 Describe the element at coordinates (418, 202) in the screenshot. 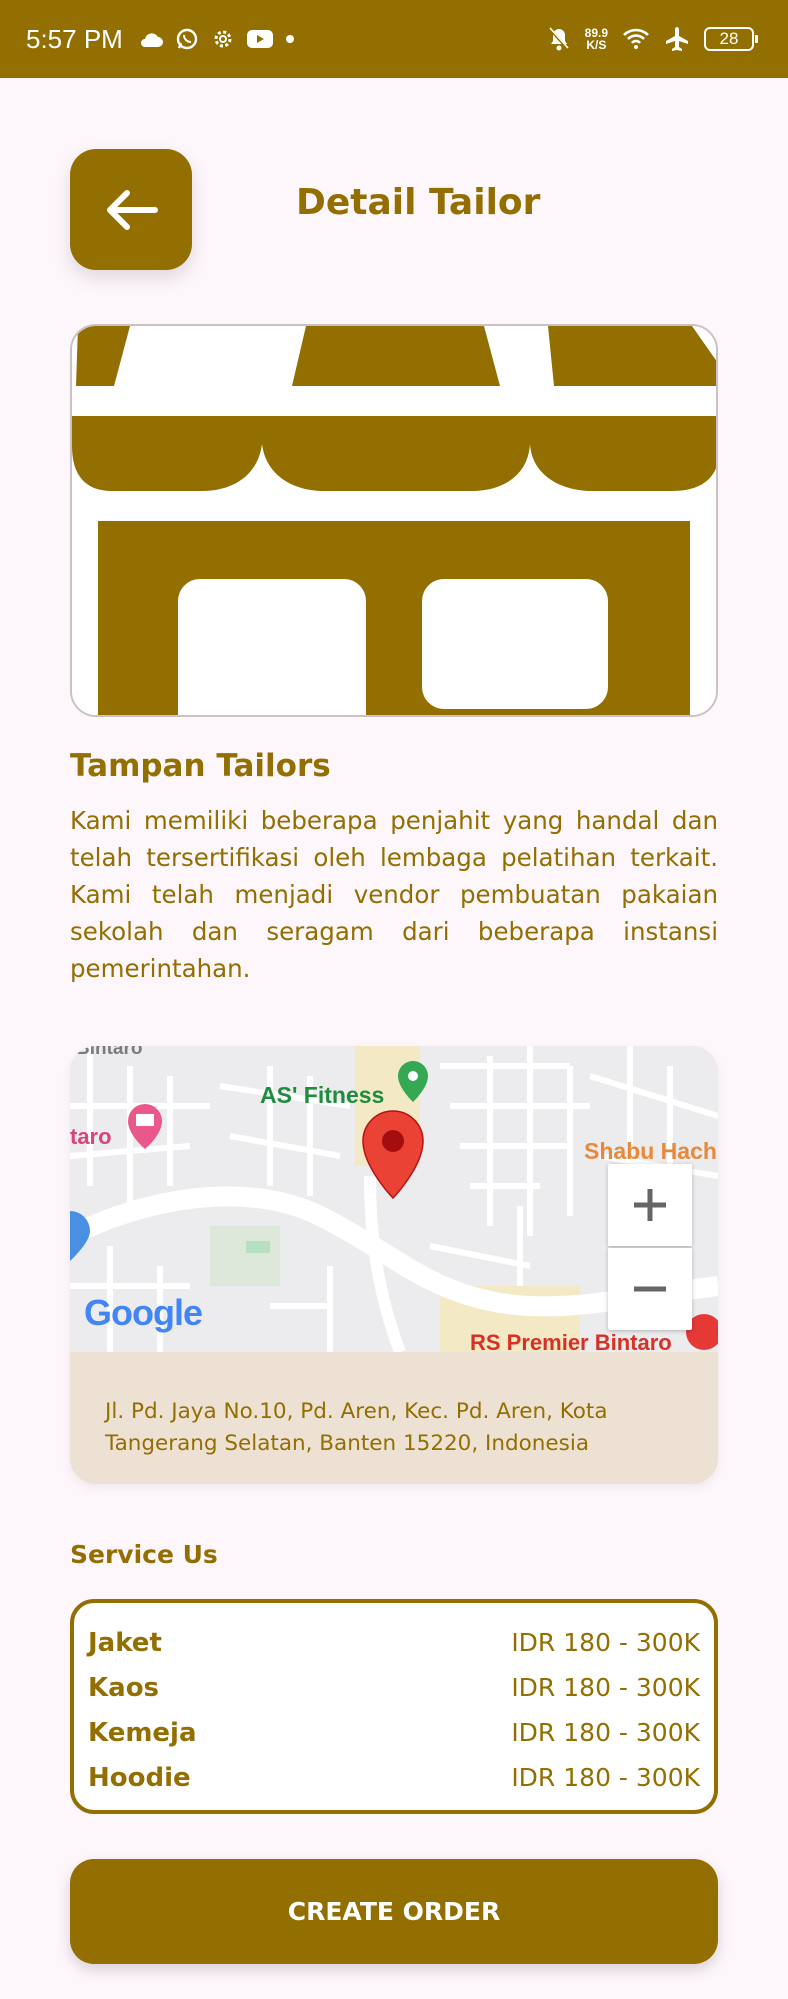

I see `page-title: Detail Tailor` at that location.